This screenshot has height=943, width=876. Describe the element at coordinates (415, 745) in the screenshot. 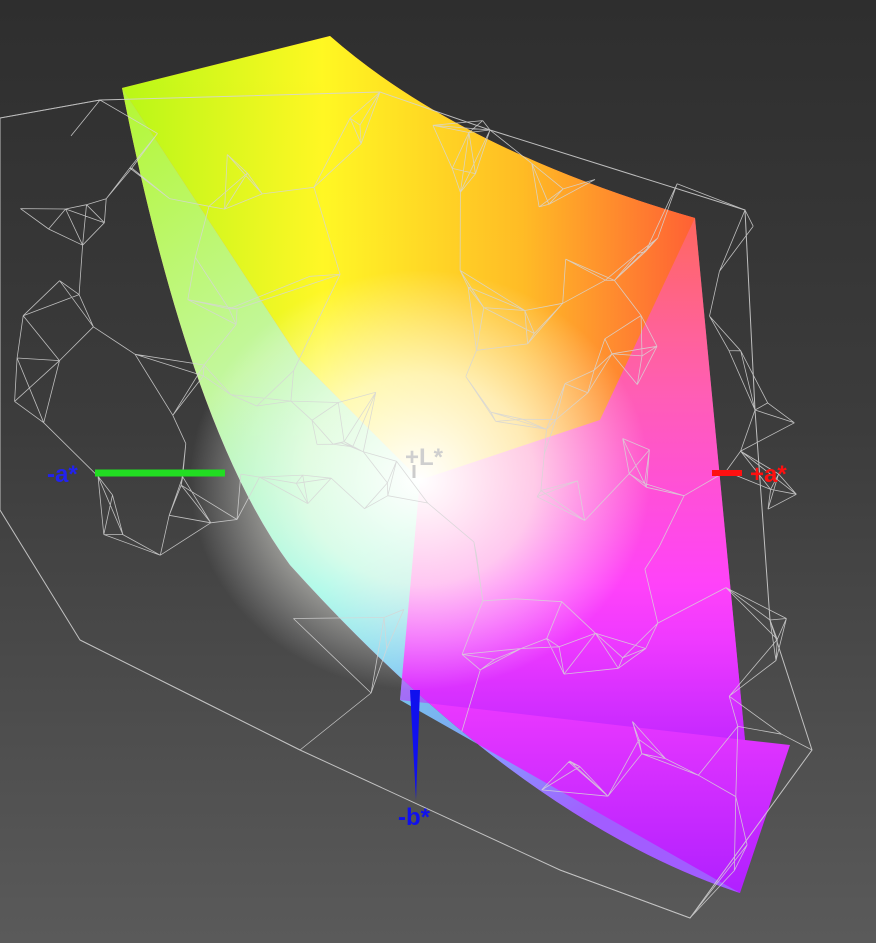

I see `axis-minus-b-line` at that location.